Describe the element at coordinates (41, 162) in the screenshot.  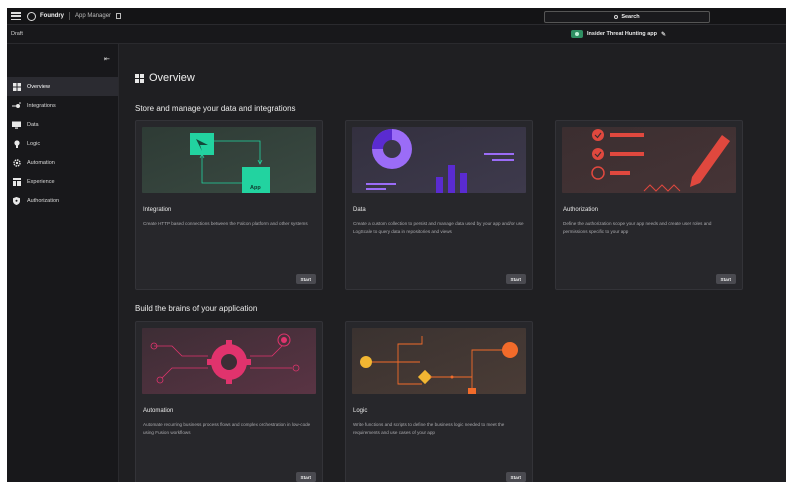
I see `sidebar-item-label: Automation` at that location.